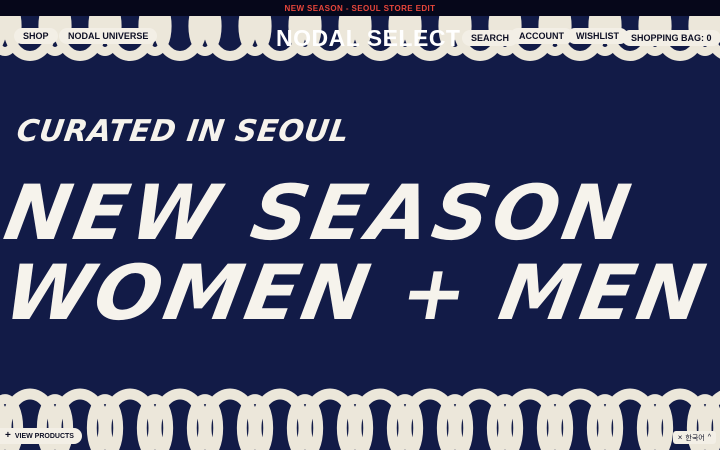 The image size is (720, 450). Describe the element at coordinates (490, 38) in the screenshot. I see `search-label: SEARCH` at that location.